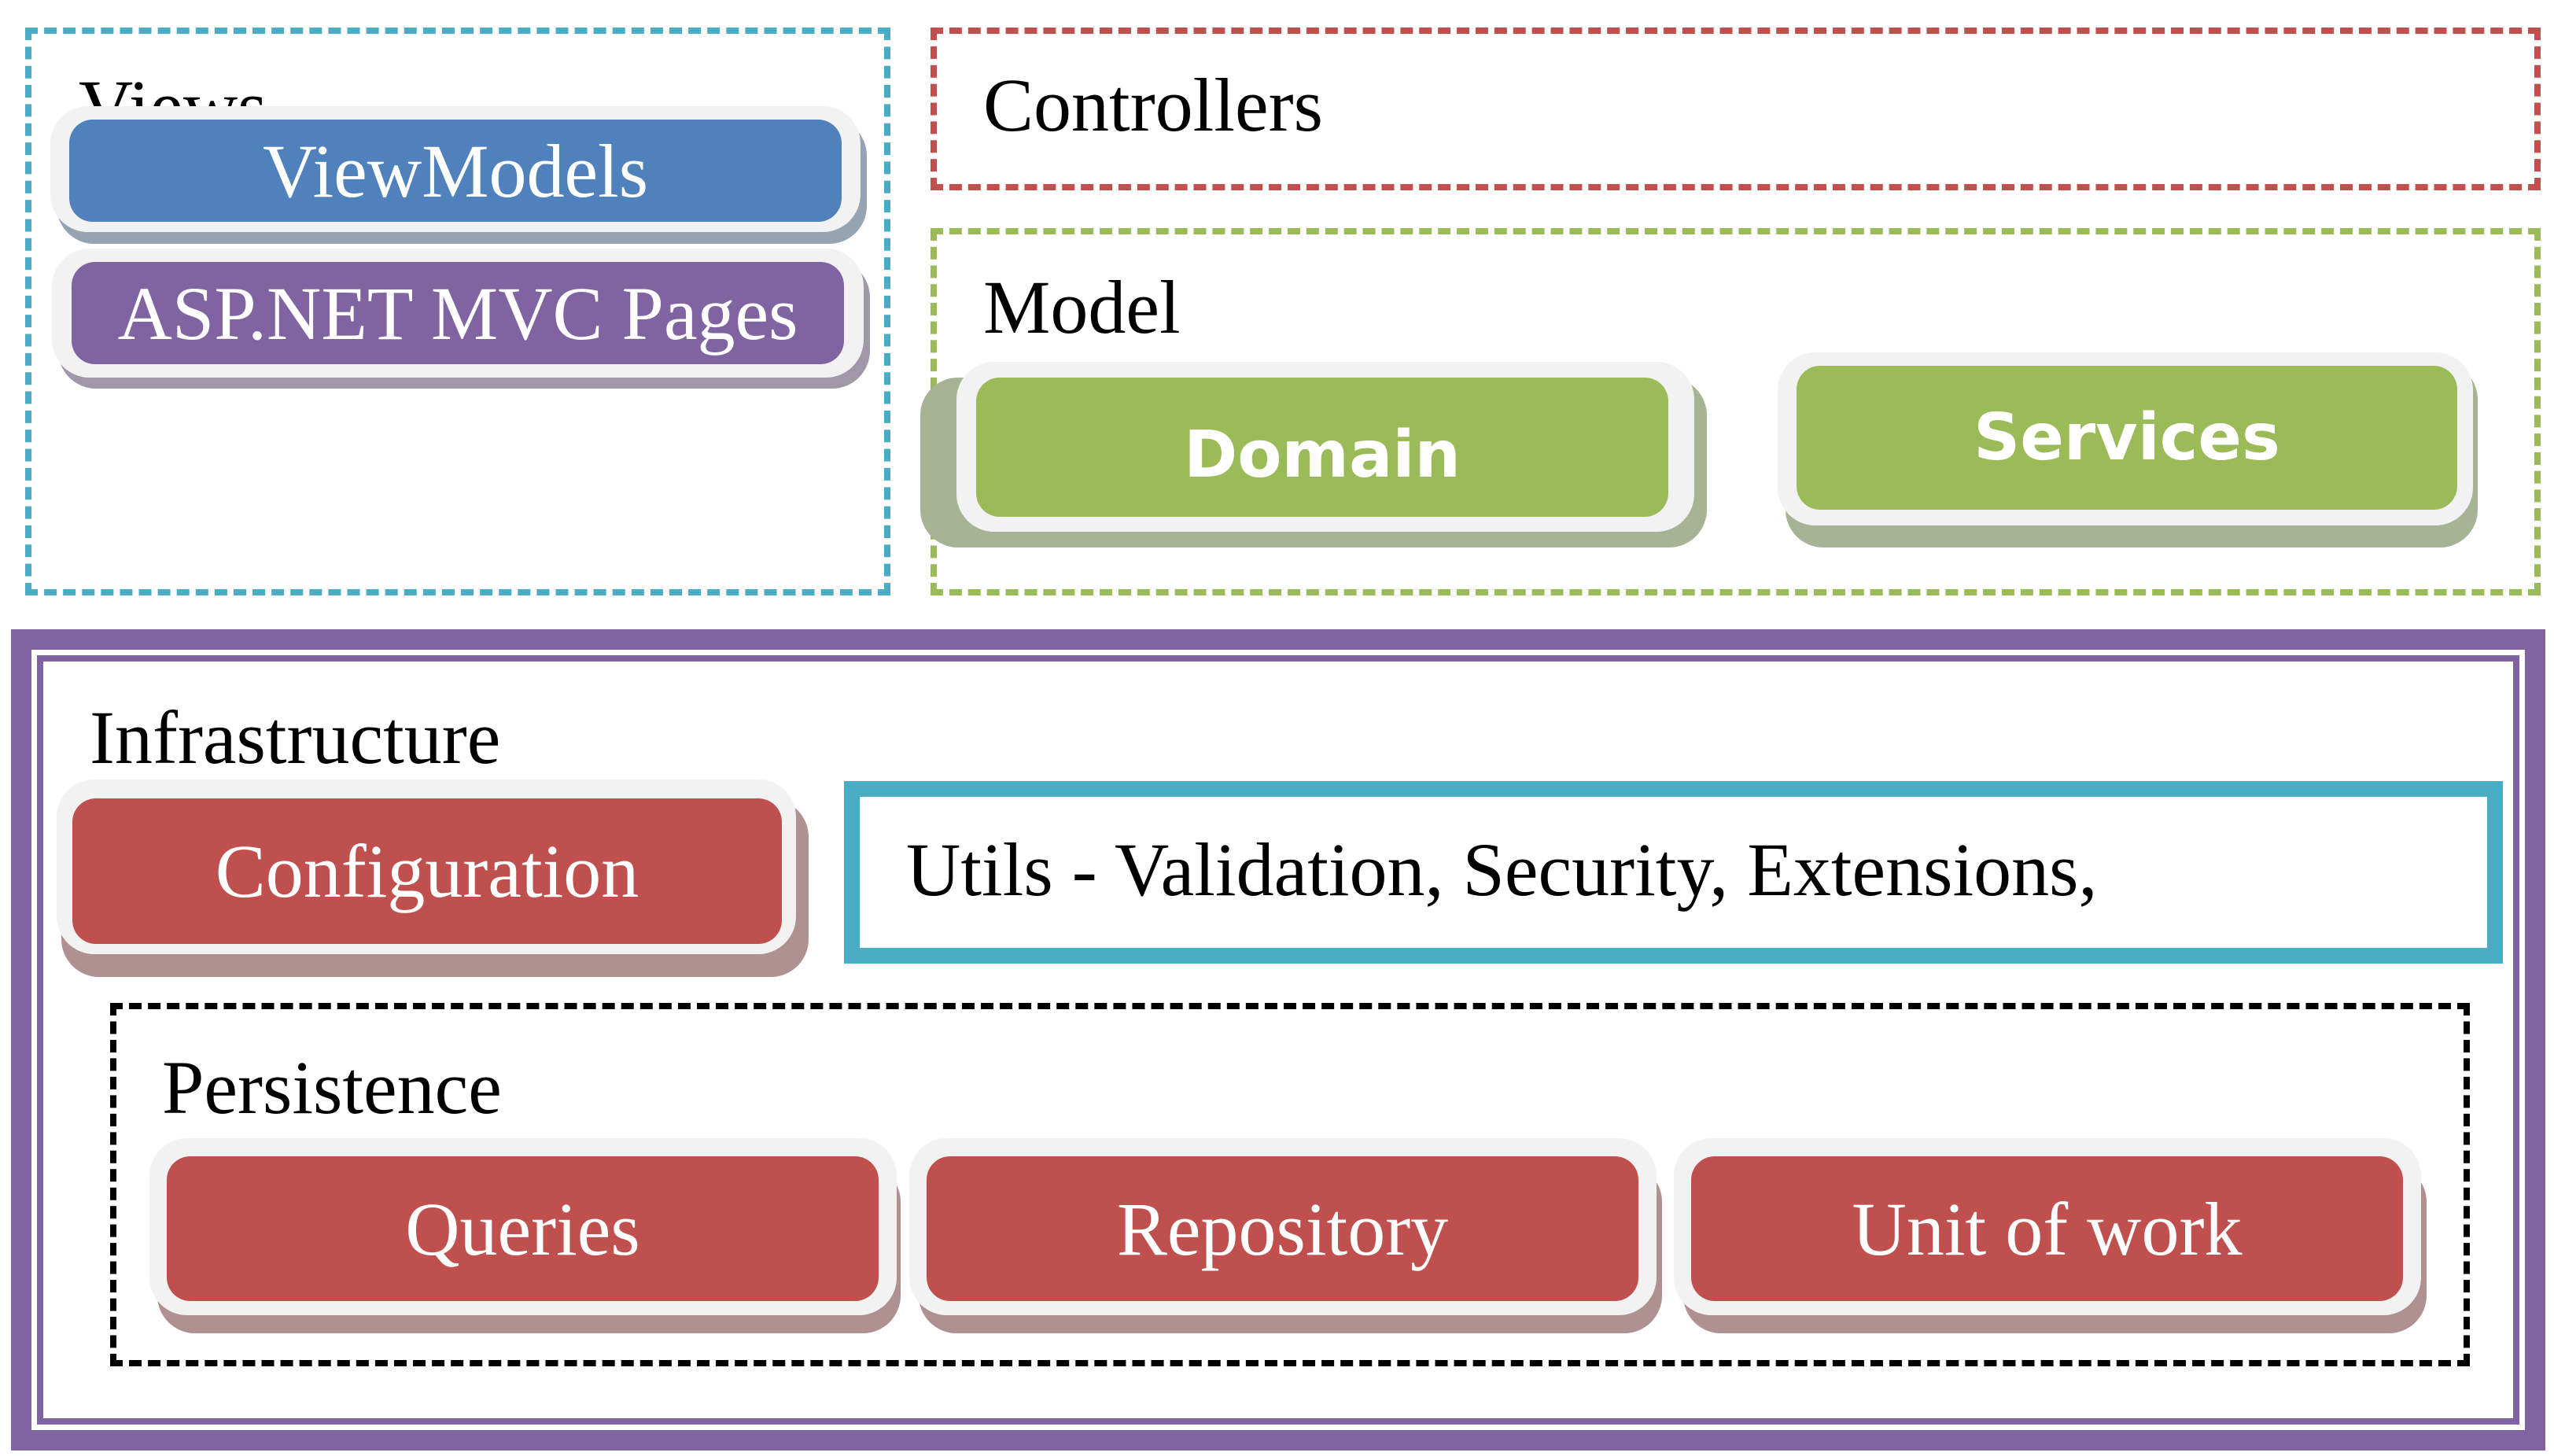 Image resolution: width=2554 pixels, height=1456 pixels. What do you see at coordinates (458, 313) in the screenshot?
I see `aspnet-pages-block: ASP.NET MVC Pages` at bounding box center [458, 313].